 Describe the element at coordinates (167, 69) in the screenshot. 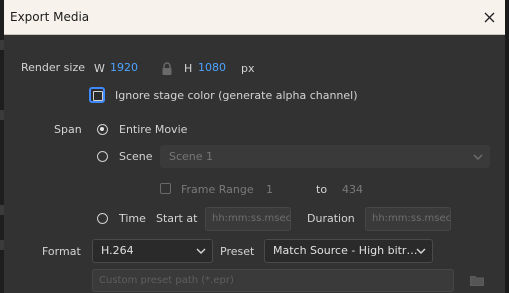

I see `lock-icon` at that location.